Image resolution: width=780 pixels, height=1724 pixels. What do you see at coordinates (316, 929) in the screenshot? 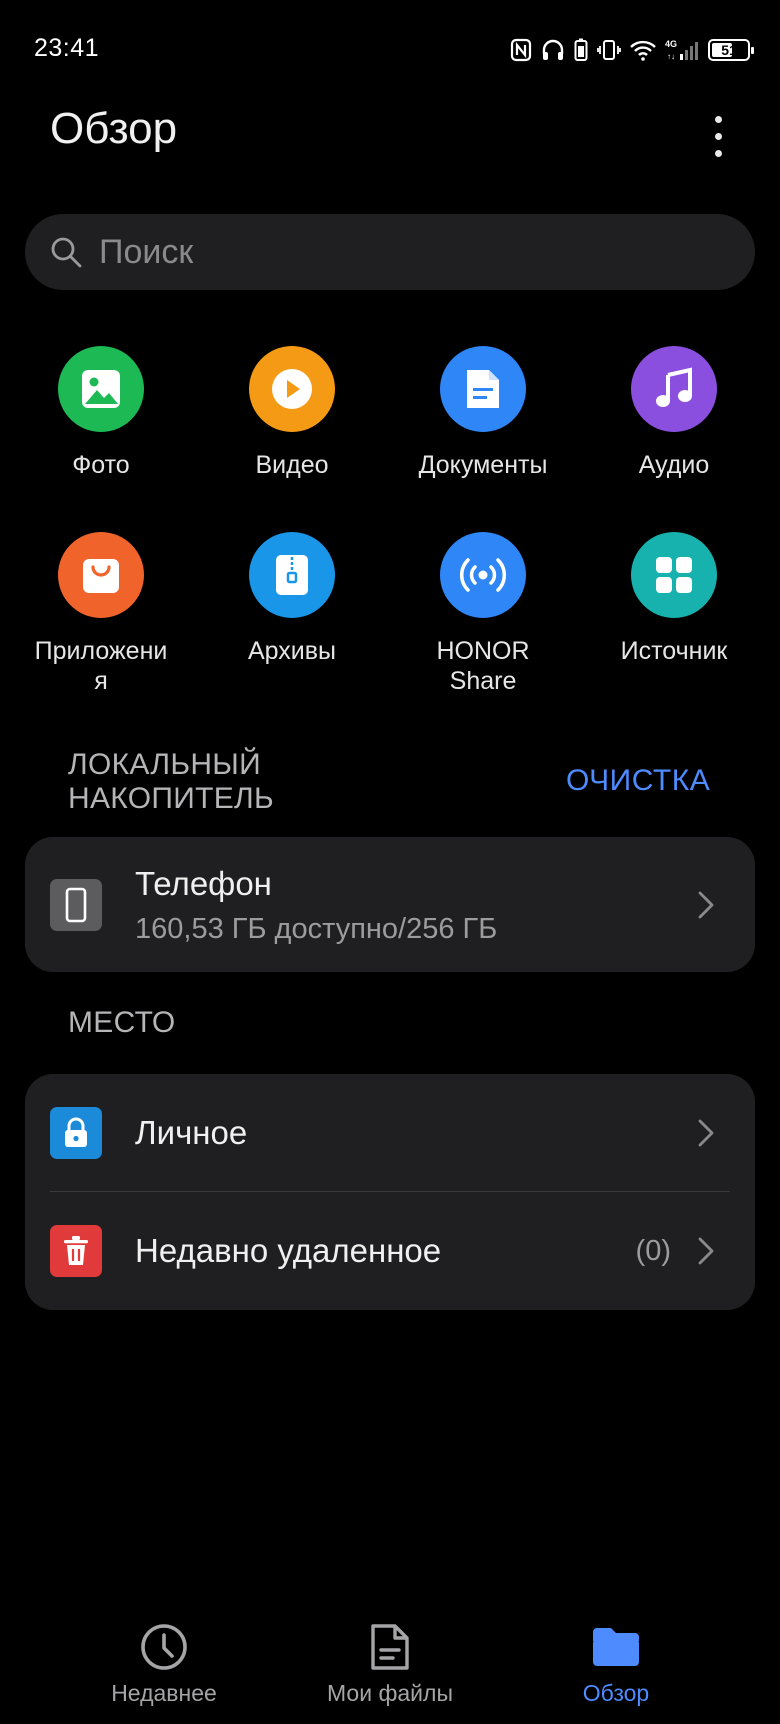
I see `phone-storage-detail: 160,53 ГБ доступно/256 ГБ` at bounding box center [316, 929].